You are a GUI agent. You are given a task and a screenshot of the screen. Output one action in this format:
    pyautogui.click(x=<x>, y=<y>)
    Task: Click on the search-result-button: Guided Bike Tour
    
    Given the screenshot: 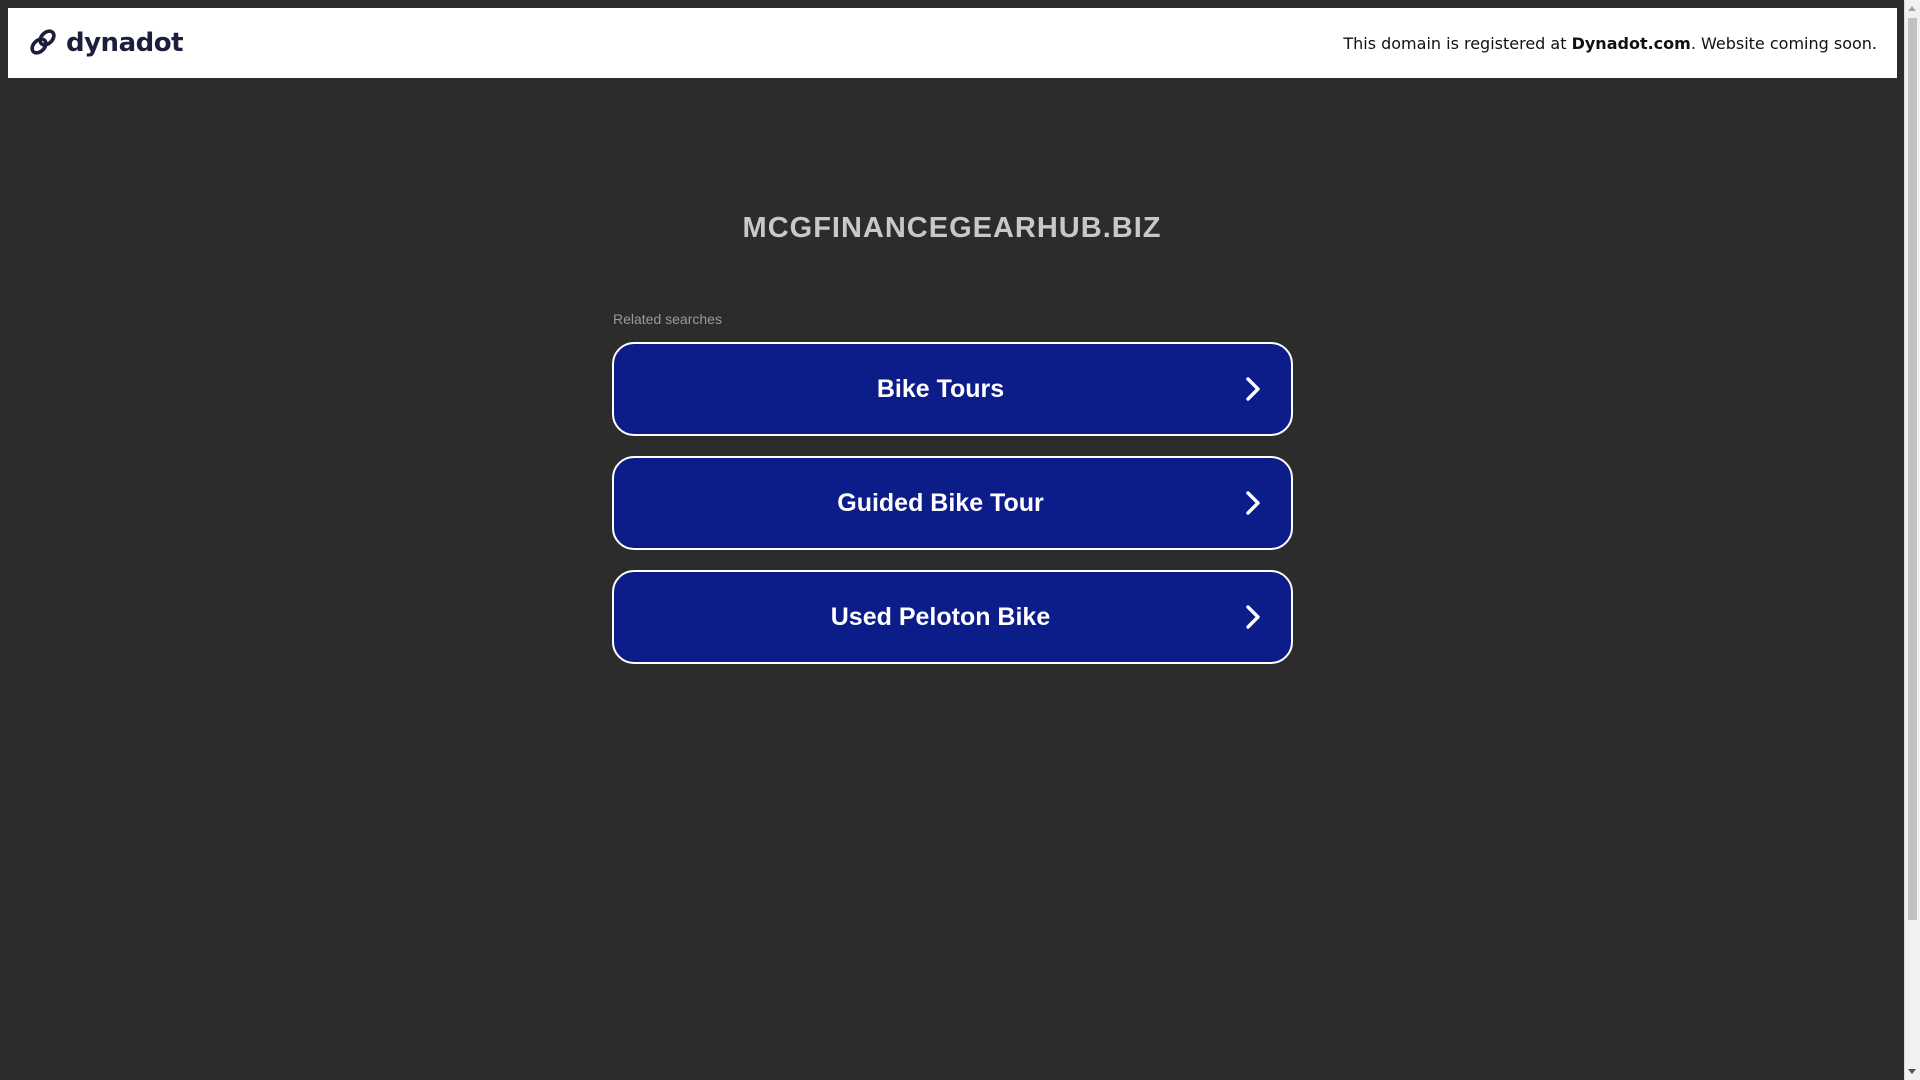 What is the action you would take?
    pyautogui.click(x=952, y=503)
    